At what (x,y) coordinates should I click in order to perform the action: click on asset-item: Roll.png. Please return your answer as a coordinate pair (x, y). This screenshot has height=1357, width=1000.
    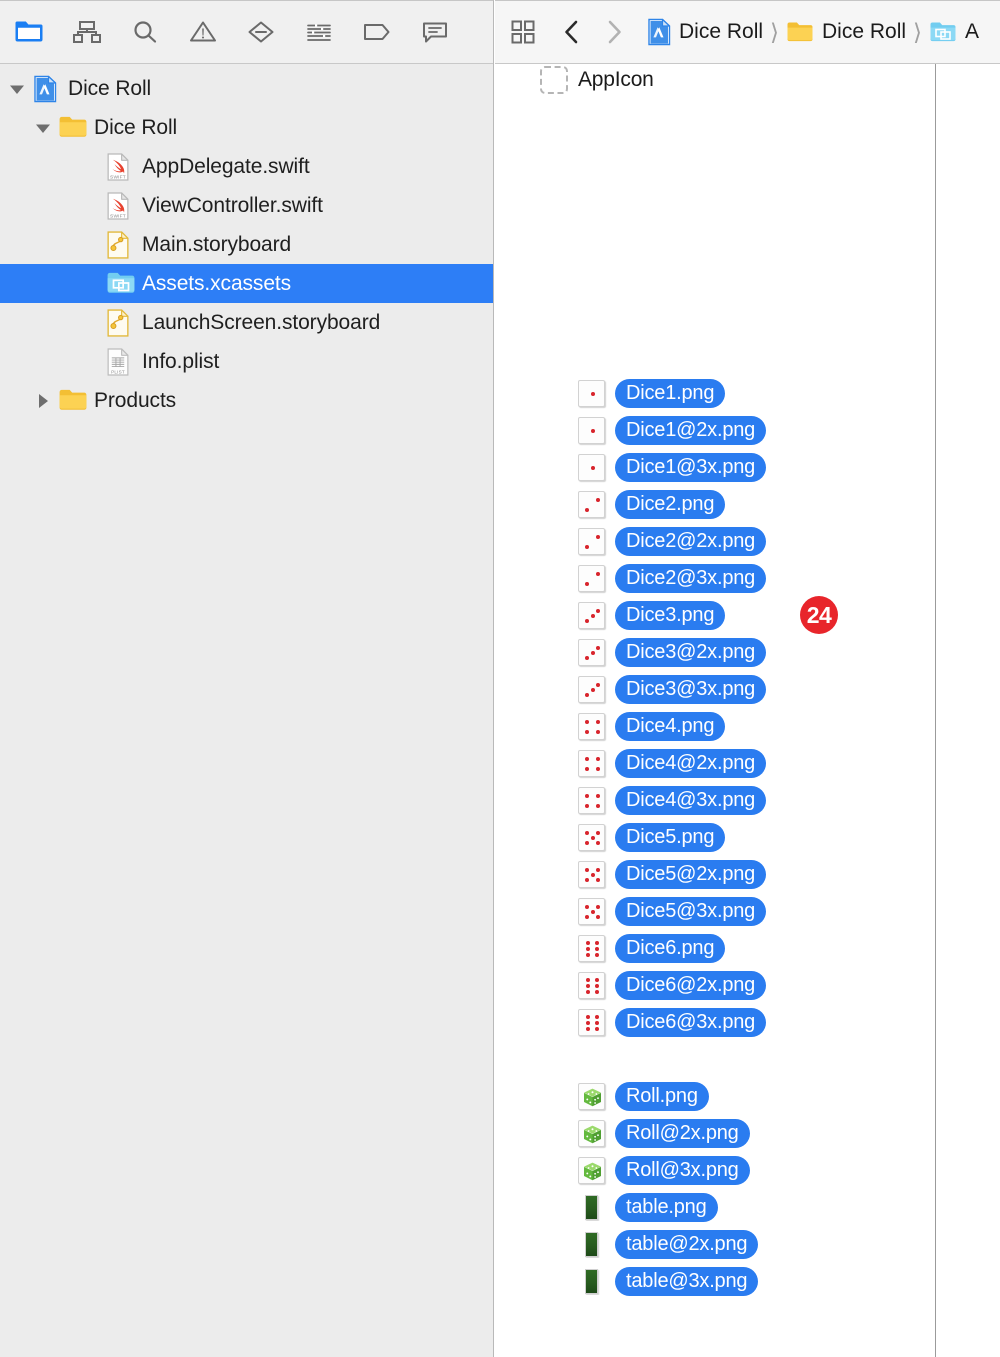
    Looking at the image, I should click on (643, 1096).